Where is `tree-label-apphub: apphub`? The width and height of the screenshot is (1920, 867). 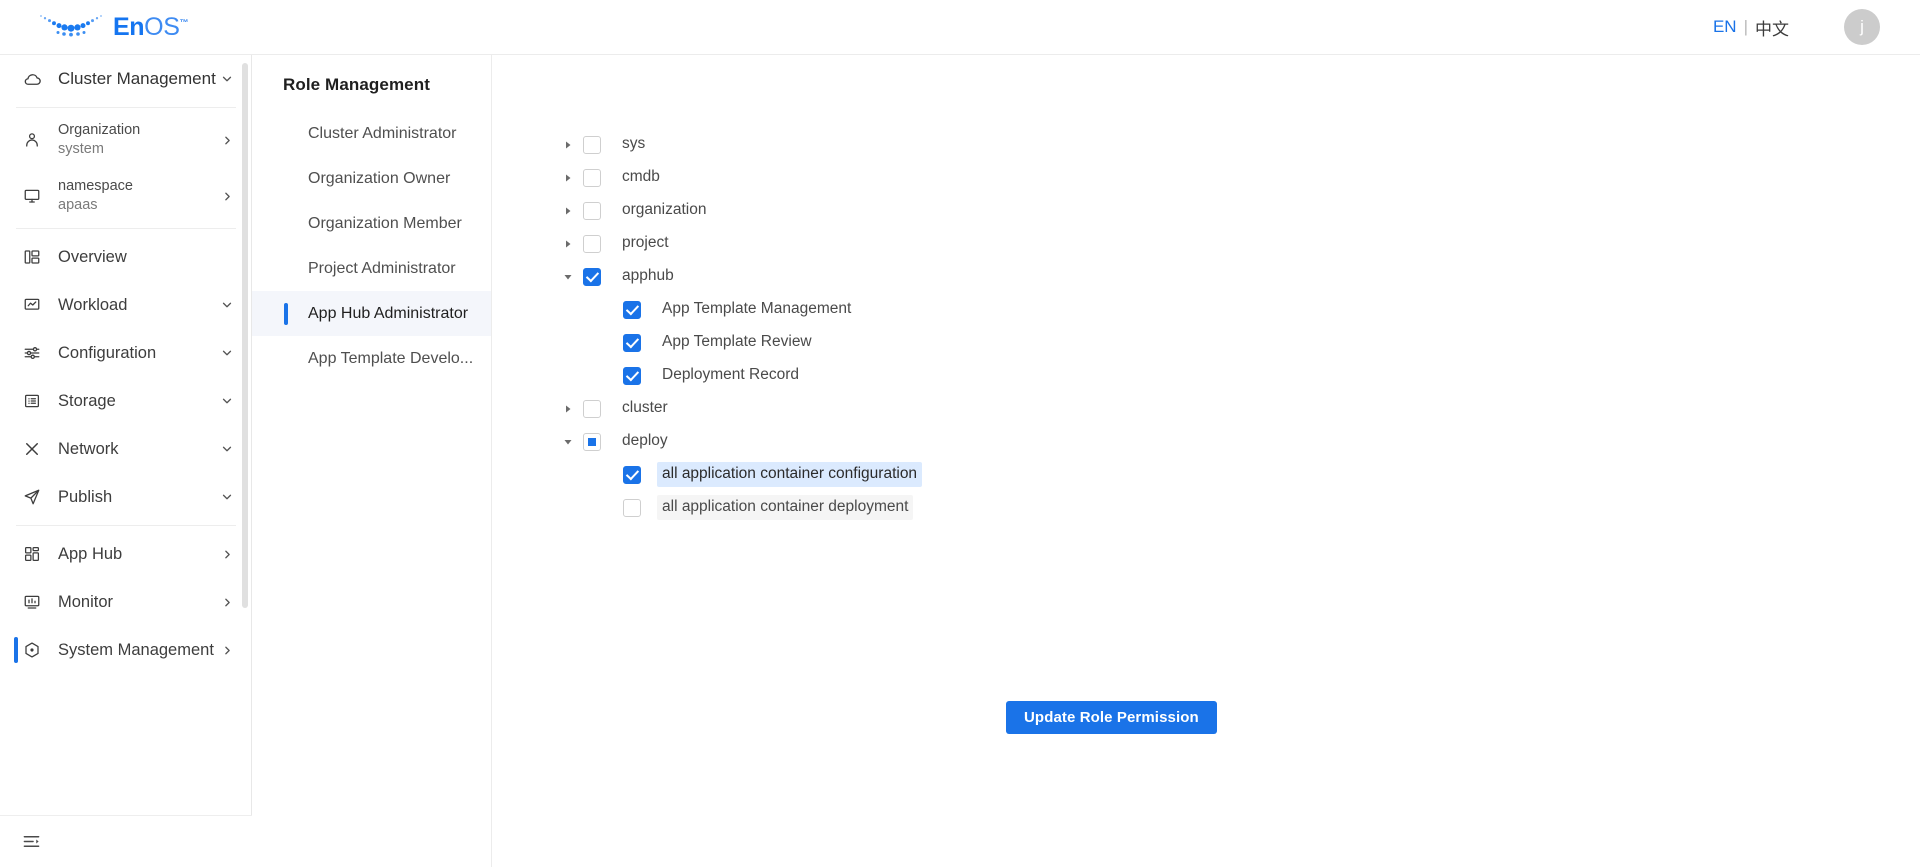
tree-label-apphub: apphub is located at coordinates (648, 276).